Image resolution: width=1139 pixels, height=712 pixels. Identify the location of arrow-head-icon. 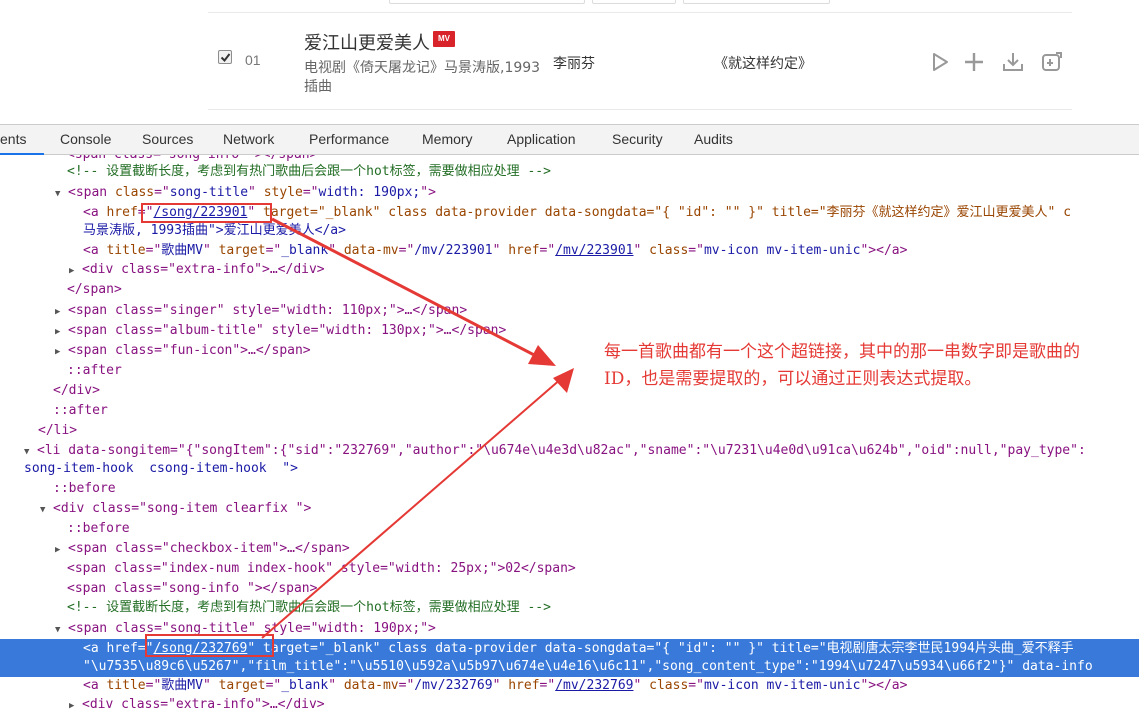
(563, 380).